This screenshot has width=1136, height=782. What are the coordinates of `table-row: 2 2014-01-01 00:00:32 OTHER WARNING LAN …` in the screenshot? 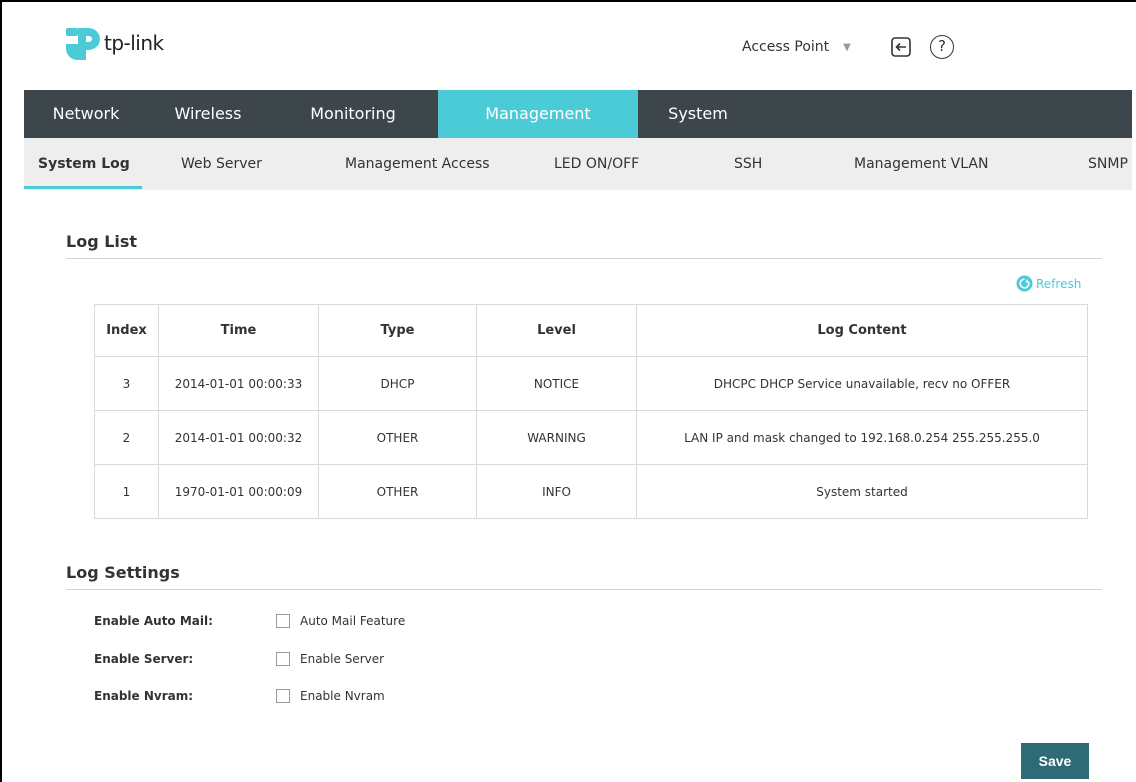 It's located at (591, 437).